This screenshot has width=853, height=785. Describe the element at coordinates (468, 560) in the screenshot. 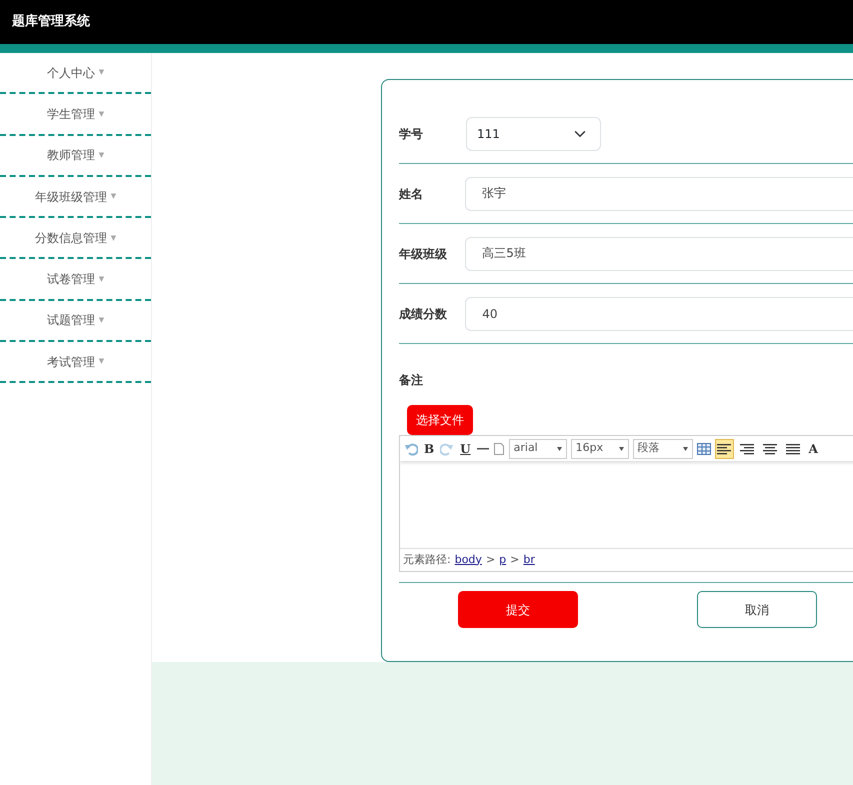

I see `path-link: body` at that location.